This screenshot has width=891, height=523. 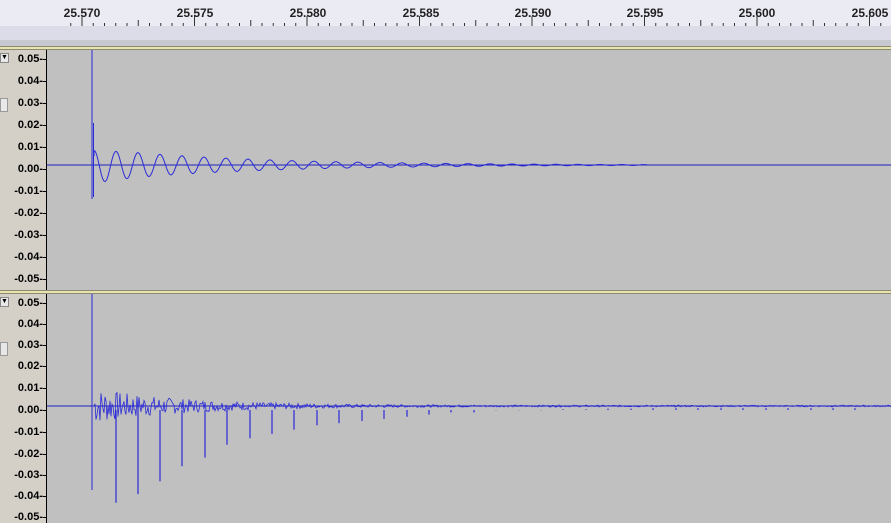 What do you see at coordinates (757, 13) in the screenshot?
I see `time-label: 25.600` at bounding box center [757, 13].